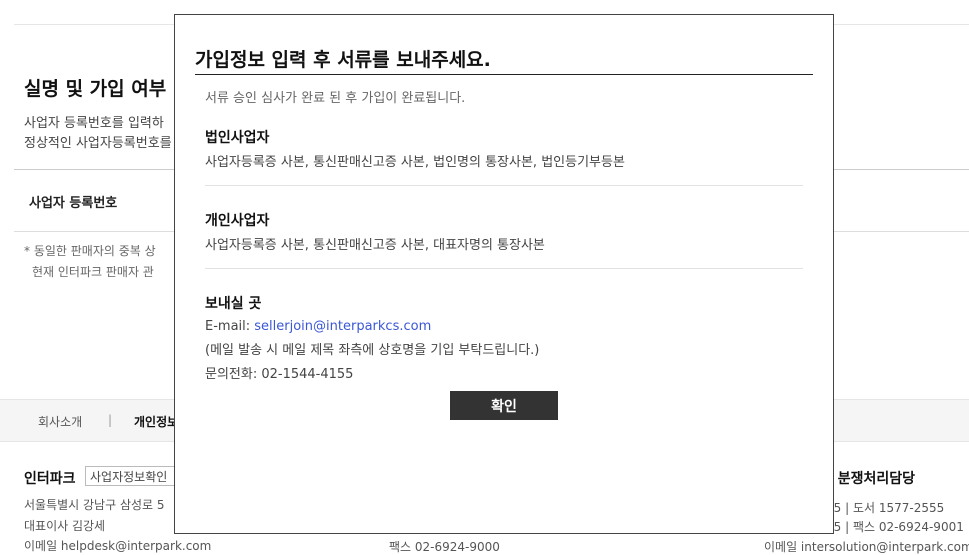 Image resolution: width=969 pixels, height=555 pixels. What do you see at coordinates (504, 326) in the screenshot?
I see `email-line: E-mail: sellerjoin@interparkcs.com` at bounding box center [504, 326].